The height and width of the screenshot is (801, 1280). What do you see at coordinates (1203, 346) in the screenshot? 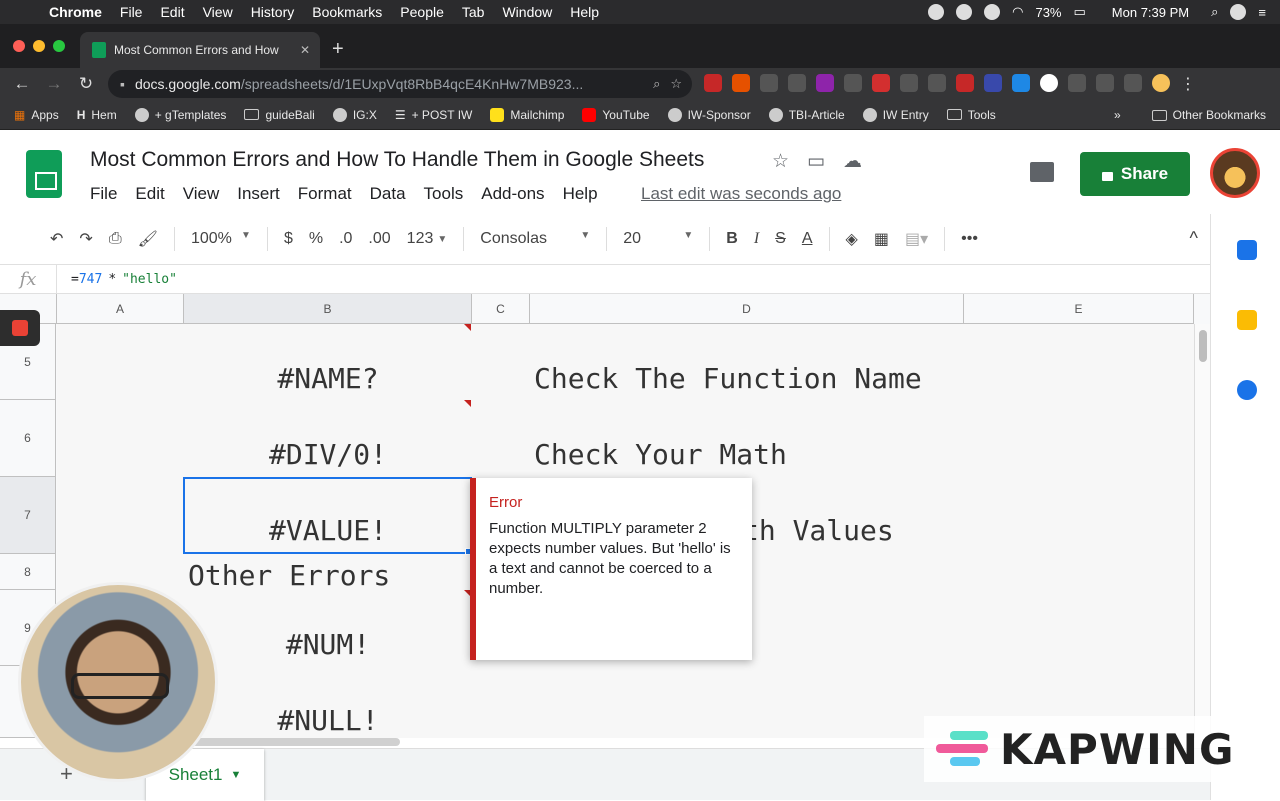
I see `scrollbar-thumb` at bounding box center [1203, 346].